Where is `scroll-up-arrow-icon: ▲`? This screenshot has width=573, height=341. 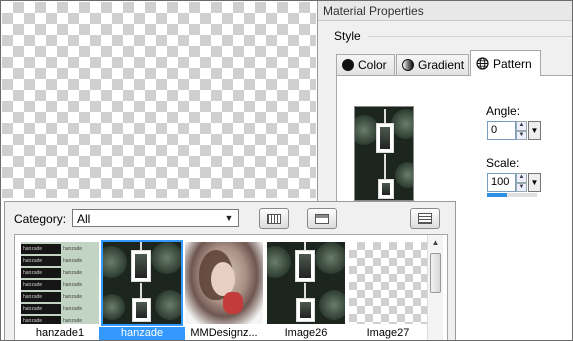 scroll-up-arrow-icon: ▲ is located at coordinates (435, 243).